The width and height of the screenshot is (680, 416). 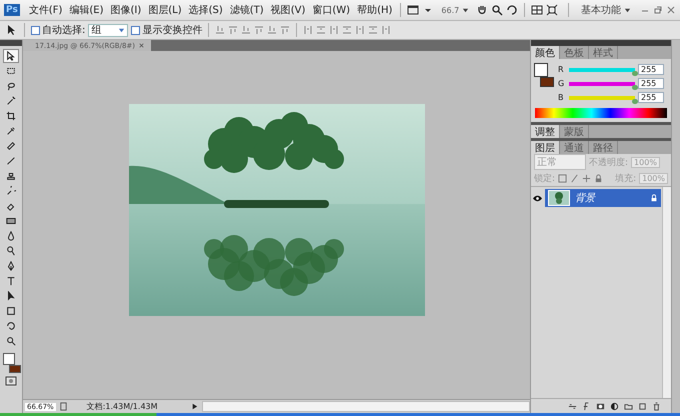 What do you see at coordinates (108, 30) in the screenshot?
I see `target-dropdown: 组` at bounding box center [108, 30].